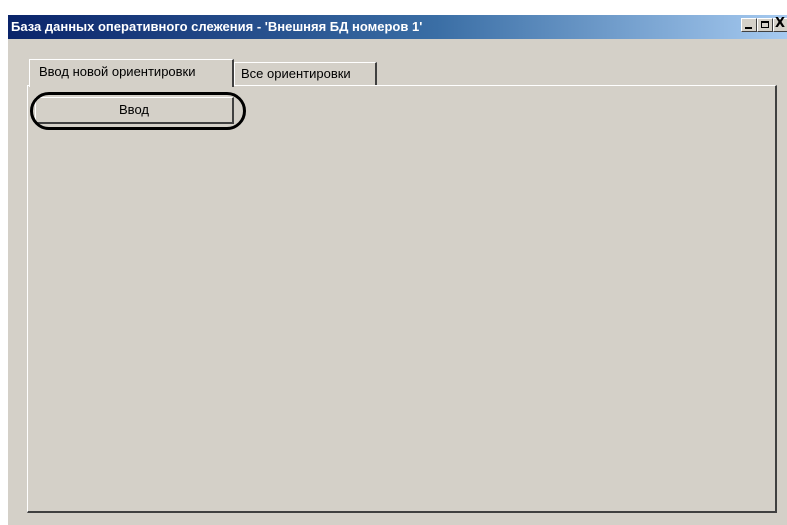 Image resolution: width=787 pixels, height=525 pixels. I want to click on minimize-icon, so click(748, 28).